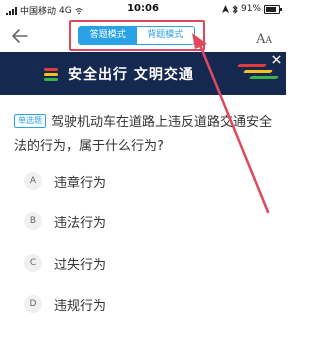  I want to click on option-a: A 违章行为, so click(65, 181).